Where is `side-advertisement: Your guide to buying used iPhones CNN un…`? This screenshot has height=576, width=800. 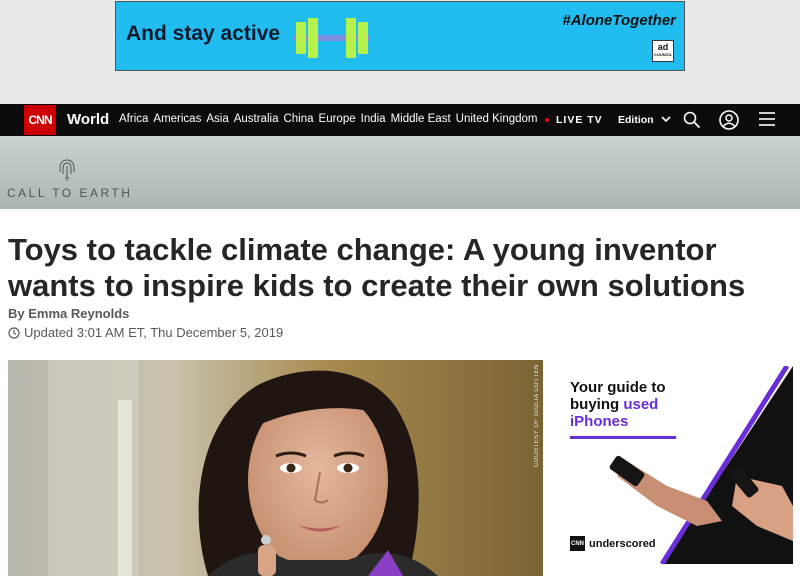
side-advertisement: Your guide to buying used iPhones CNN un… is located at coordinates (675, 465).